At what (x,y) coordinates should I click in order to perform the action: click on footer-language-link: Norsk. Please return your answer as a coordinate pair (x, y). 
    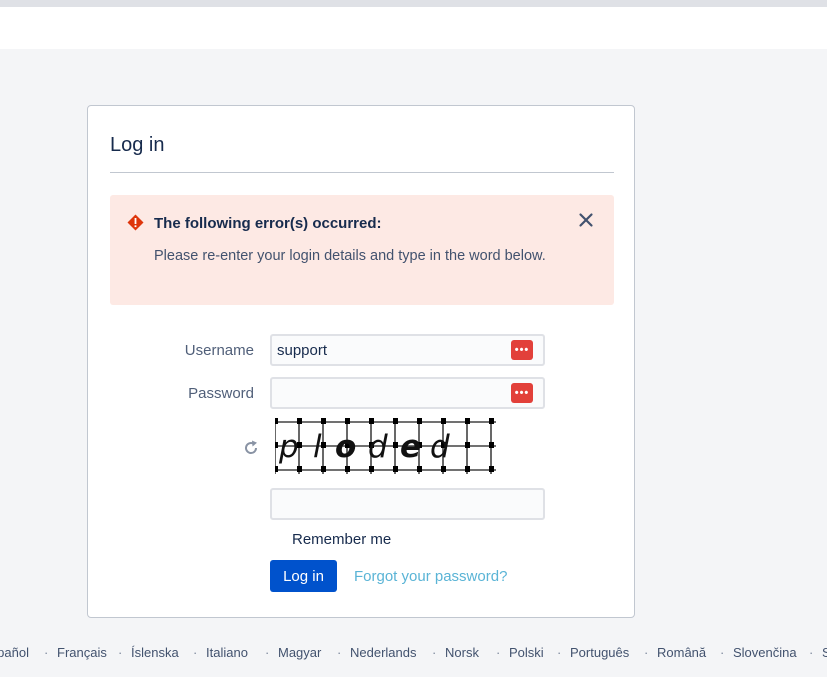
    Looking at the image, I should click on (462, 652).